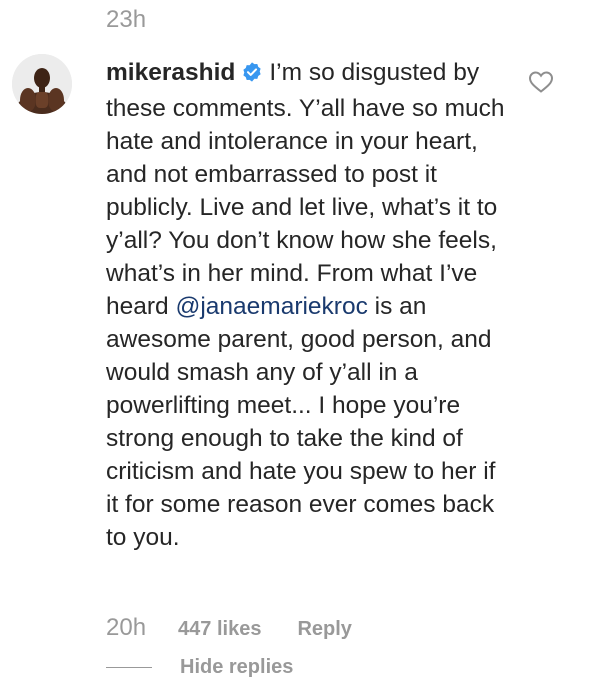 Image resolution: width=590 pixels, height=688 pixels. Describe the element at coordinates (126, 19) in the screenshot. I see `previous-comment-timestamp: 23h` at that location.